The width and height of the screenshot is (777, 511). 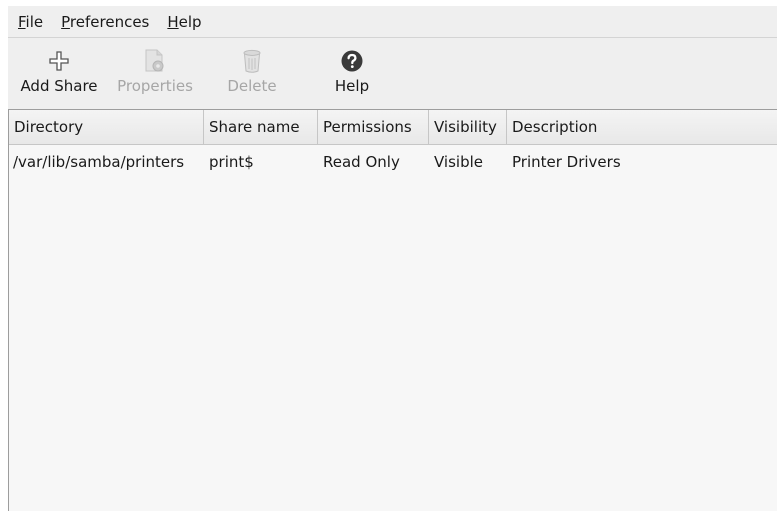 What do you see at coordinates (231, 162) in the screenshot?
I see `cell-share-name: print$` at bounding box center [231, 162].